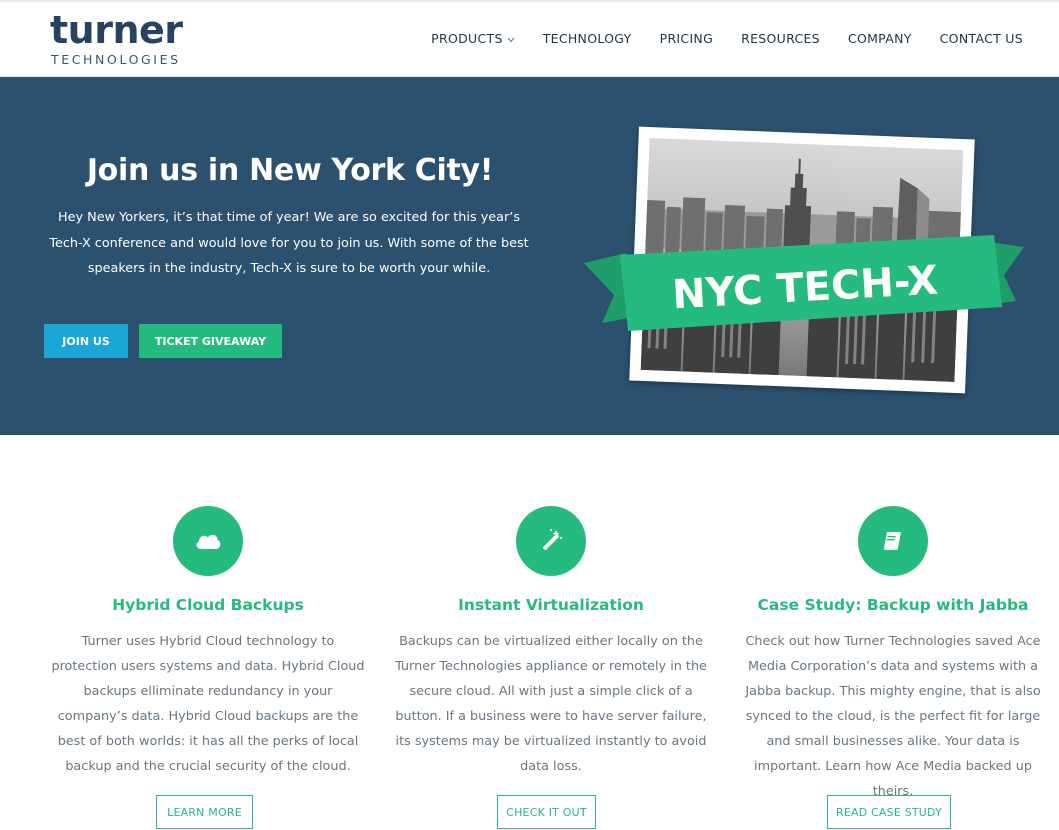 The width and height of the screenshot is (1059, 830). I want to click on nav-item-resources: RESOURCES, so click(780, 38).